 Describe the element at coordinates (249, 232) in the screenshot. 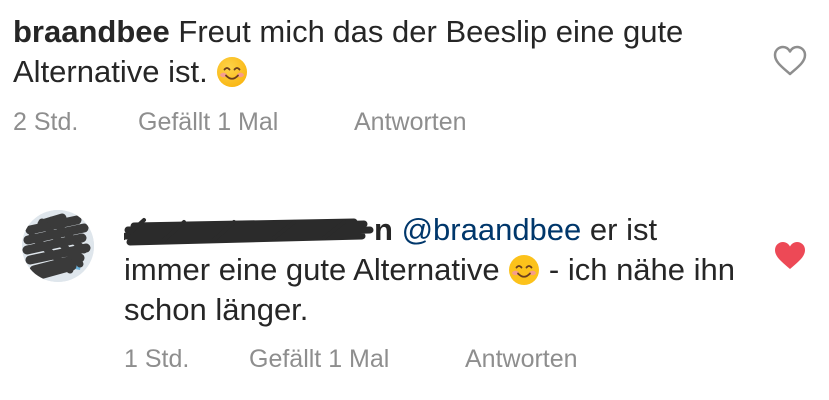

I see `redacted-username-scribble` at that location.